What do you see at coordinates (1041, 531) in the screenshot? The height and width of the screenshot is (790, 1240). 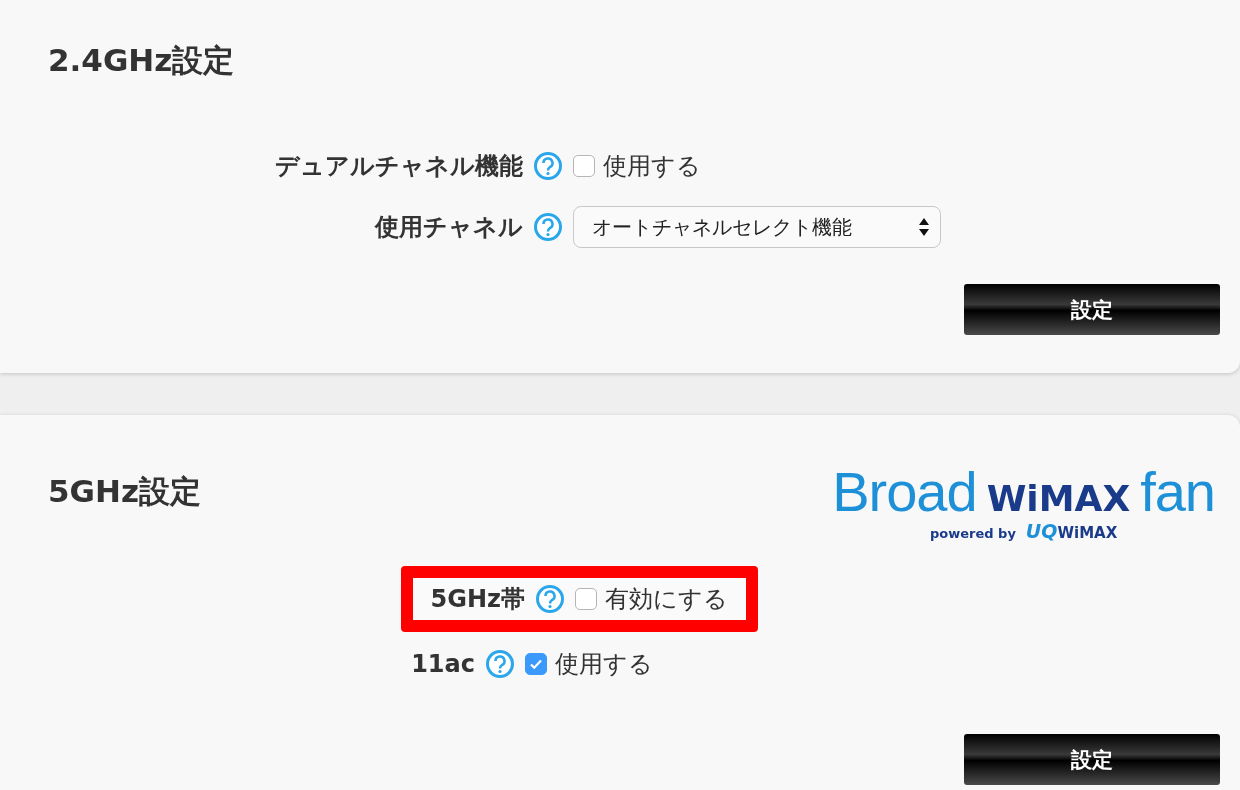 I see `logo-text: UQ` at bounding box center [1041, 531].